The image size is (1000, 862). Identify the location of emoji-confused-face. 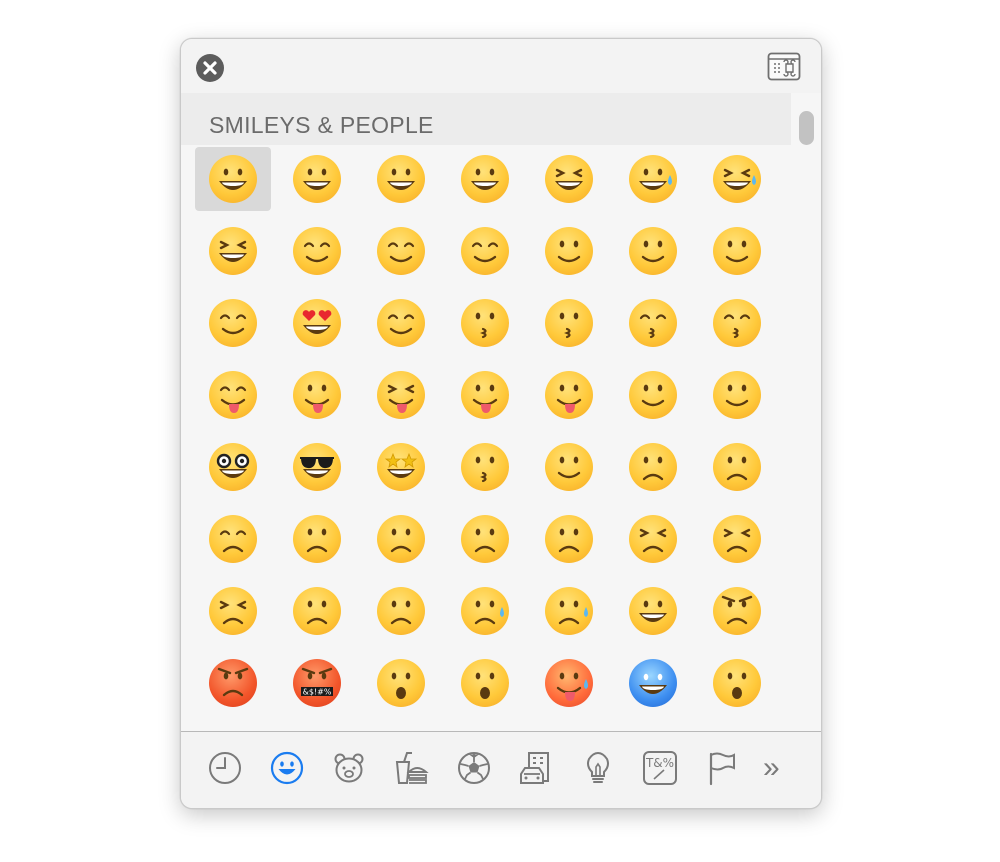
(401, 539).